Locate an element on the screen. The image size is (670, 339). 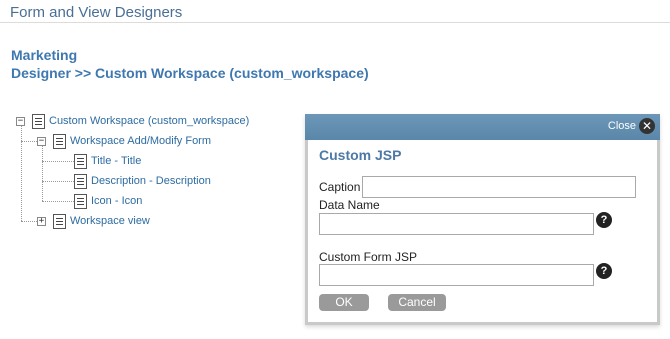
data-name-label: Data Name is located at coordinates (349, 205).